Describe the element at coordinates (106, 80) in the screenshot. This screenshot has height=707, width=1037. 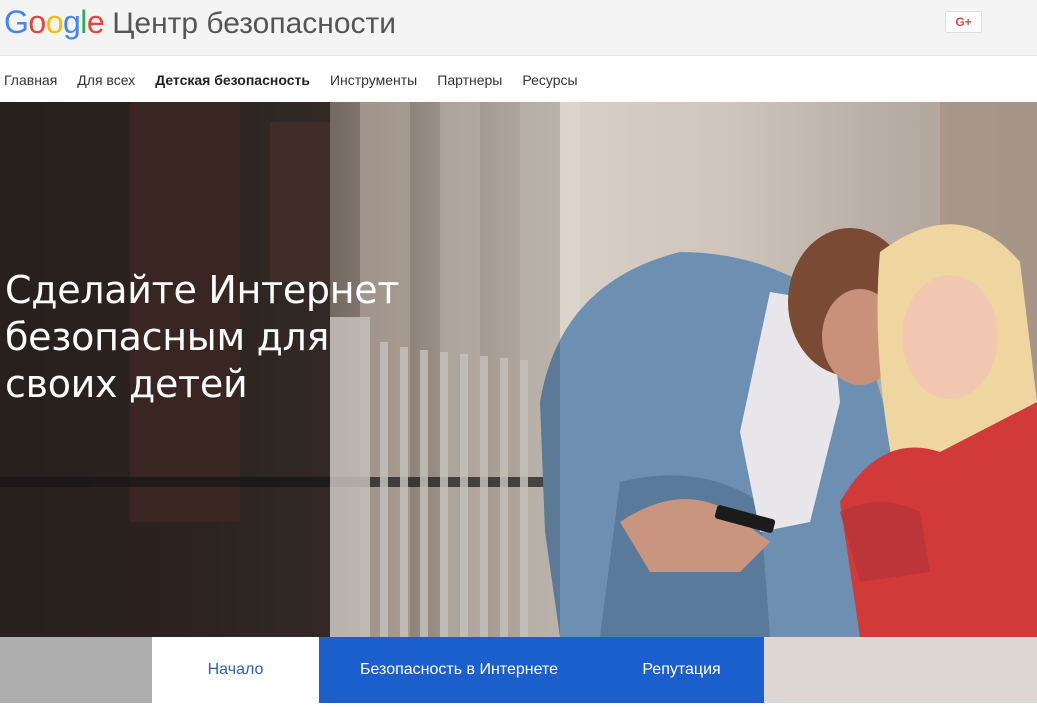
I see `nav-item-for-everyone: Для всех` at that location.